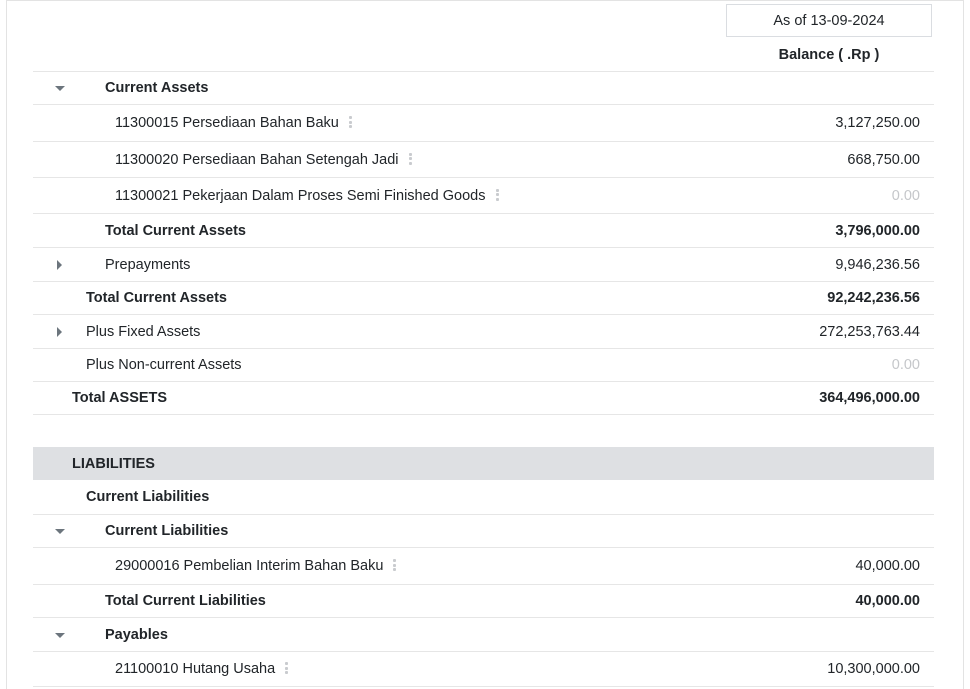  What do you see at coordinates (143, 331) in the screenshot?
I see `group-label: Plus Fixed Assets` at bounding box center [143, 331].